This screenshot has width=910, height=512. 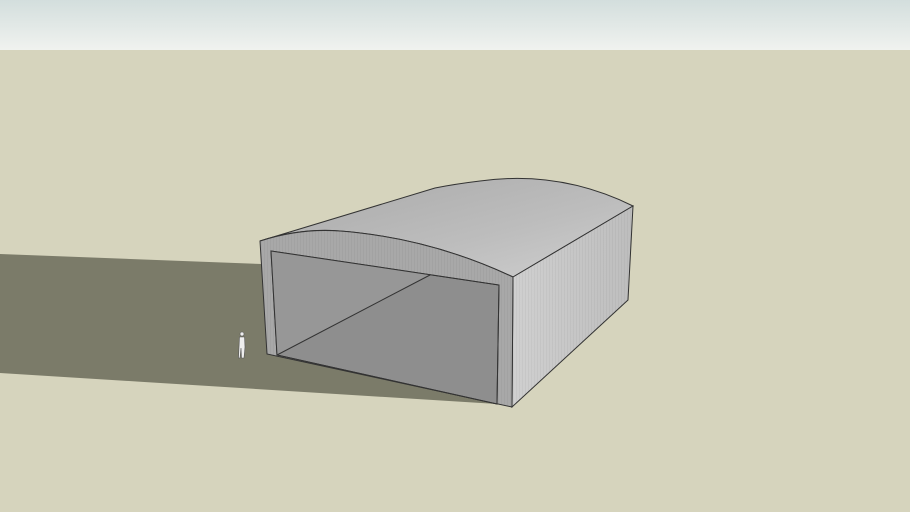 I want to click on sky, so click(x=455, y=25).